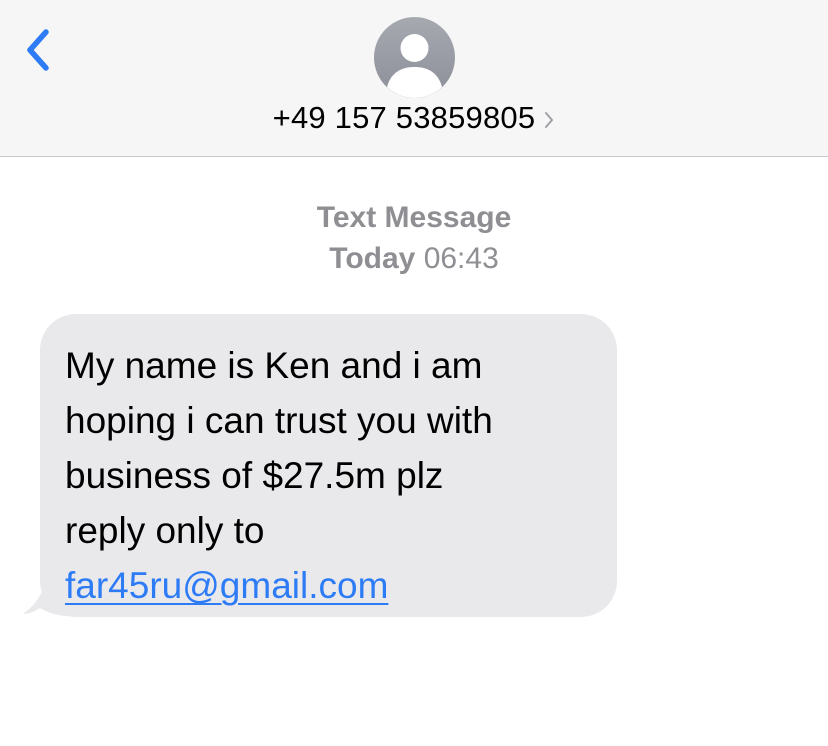  Describe the element at coordinates (404, 117) in the screenshot. I see `contact-number: +49 157 53859805` at that location.